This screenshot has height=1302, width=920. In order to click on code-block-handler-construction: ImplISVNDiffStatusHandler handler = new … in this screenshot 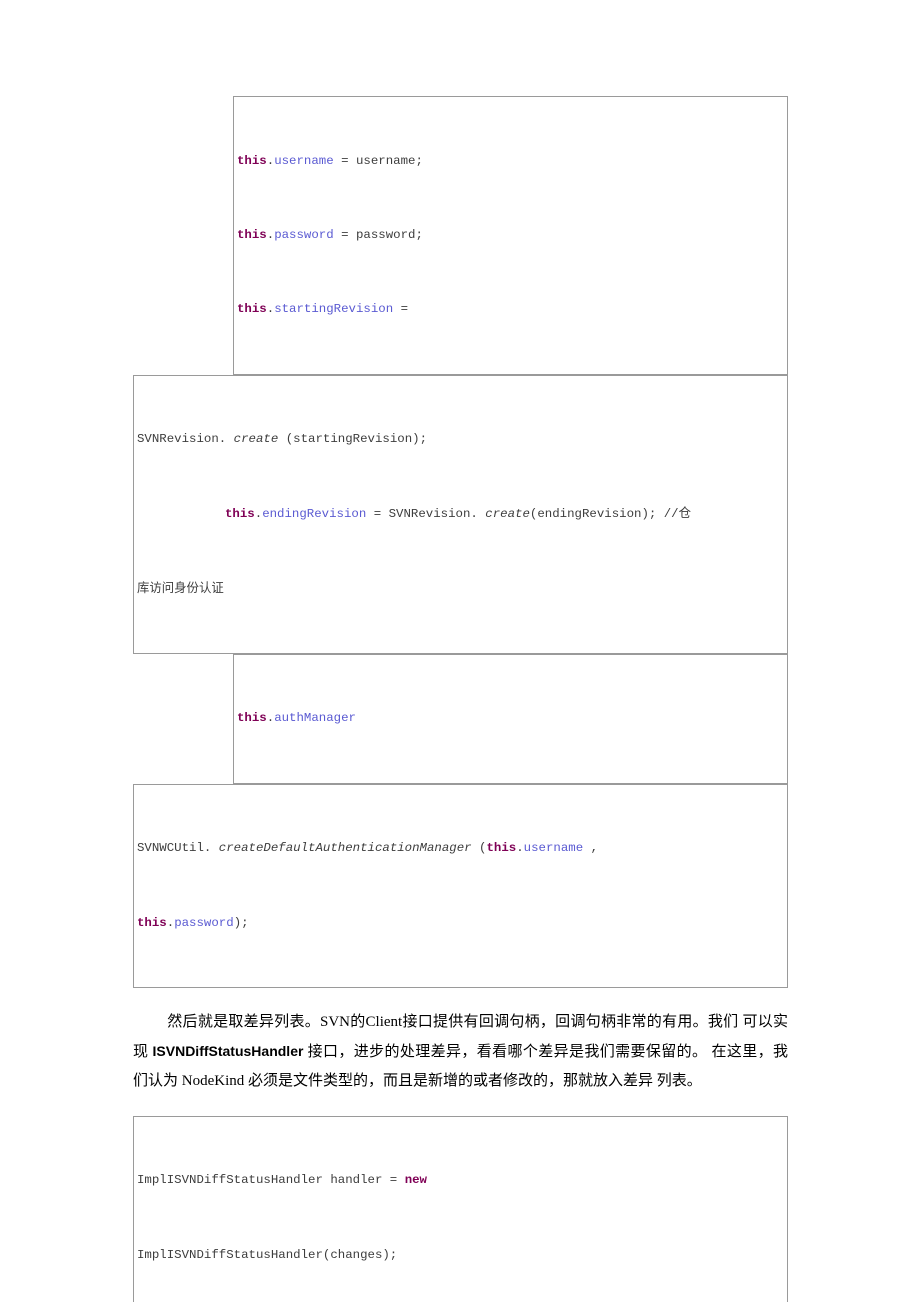, I will do `click(460, 1208)`.